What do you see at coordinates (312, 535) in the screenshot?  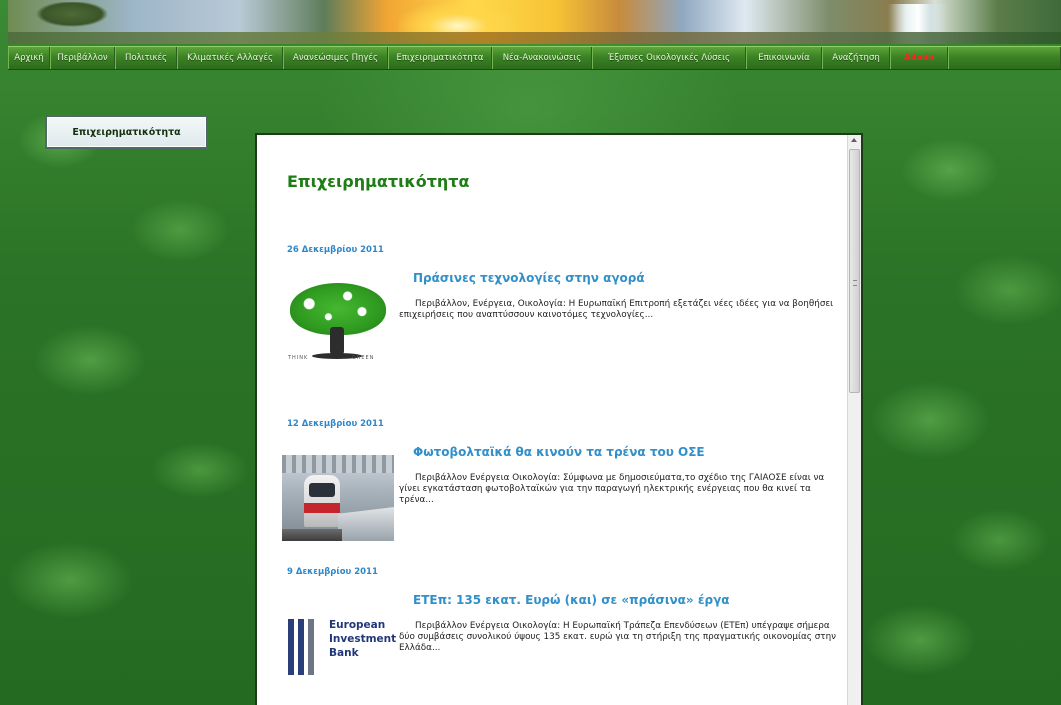 I see `rail-track` at bounding box center [312, 535].